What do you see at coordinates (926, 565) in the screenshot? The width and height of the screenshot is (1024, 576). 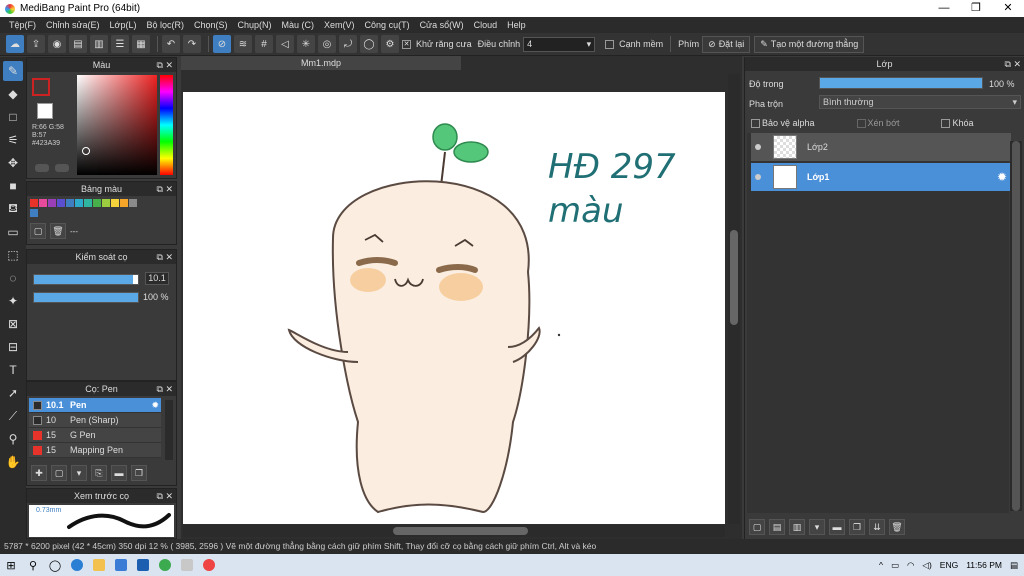 I see `volume-icon: ◁)` at bounding box center [926, 565].